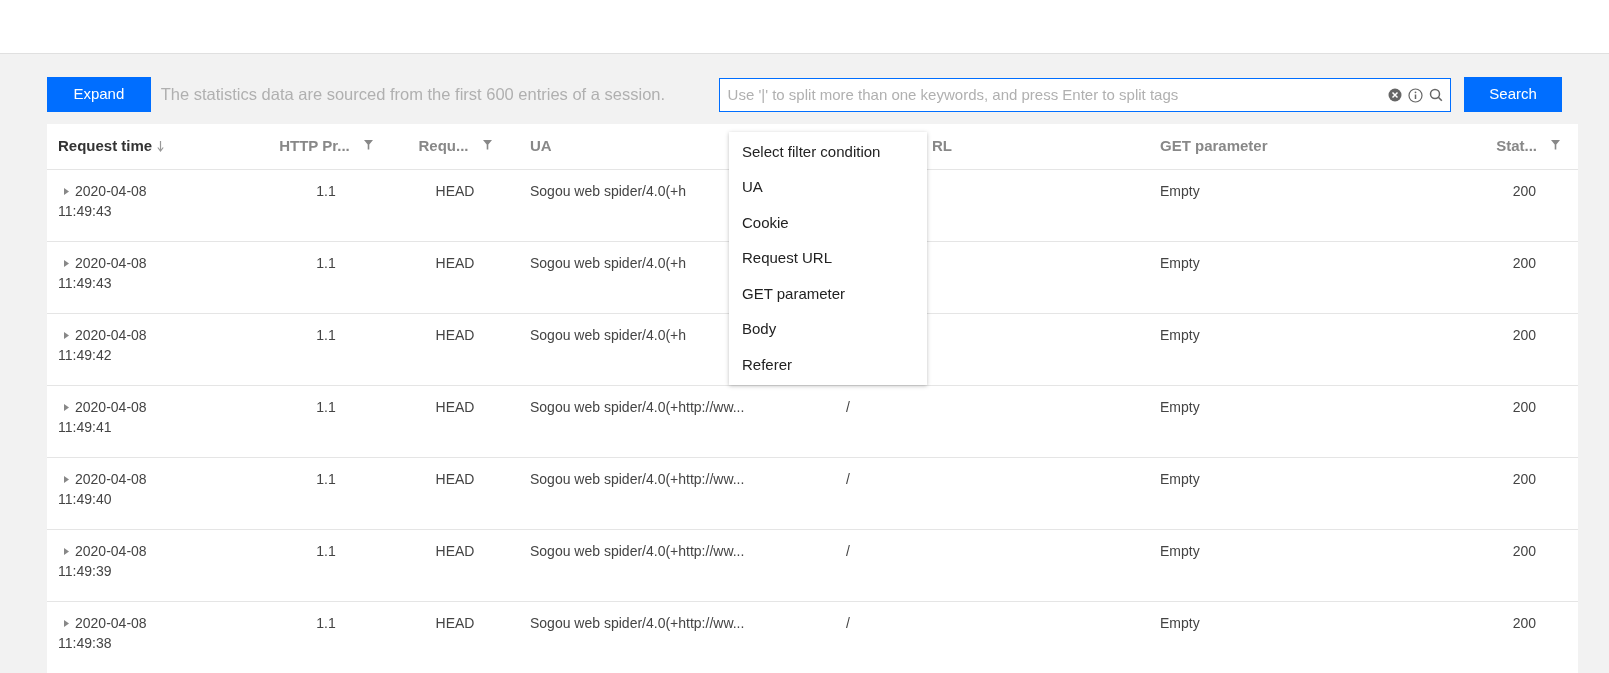 Image resolution: width=1609 pixels, height=673 pixels. What do you see at coordinates (828, 258) in the screenshot?
I see `menu-item: Request URL` at bounding box center [828, 258].